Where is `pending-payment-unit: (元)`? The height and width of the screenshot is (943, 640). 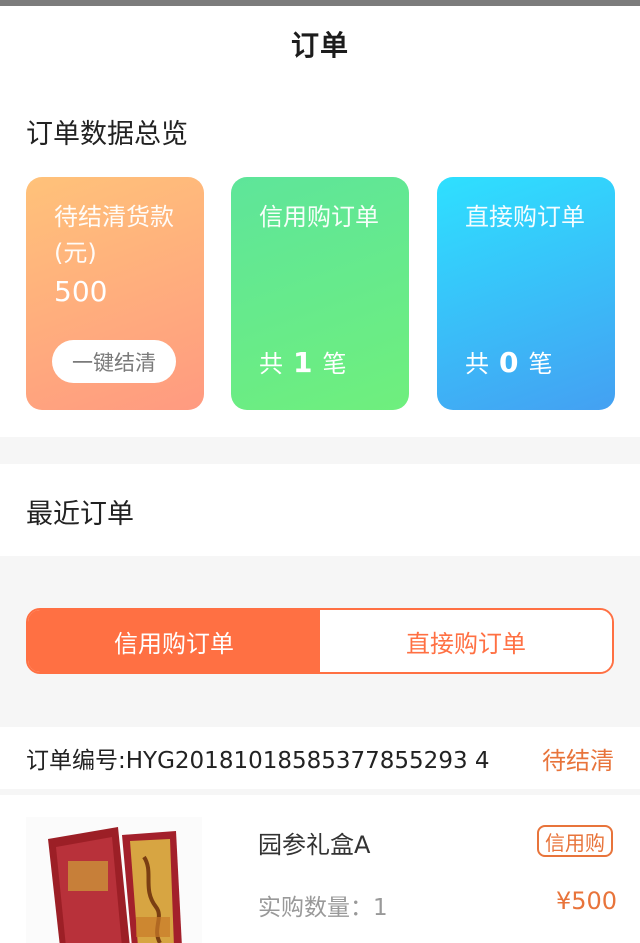
pending-payment-unit: (元) is located at coordinates (75, 253).